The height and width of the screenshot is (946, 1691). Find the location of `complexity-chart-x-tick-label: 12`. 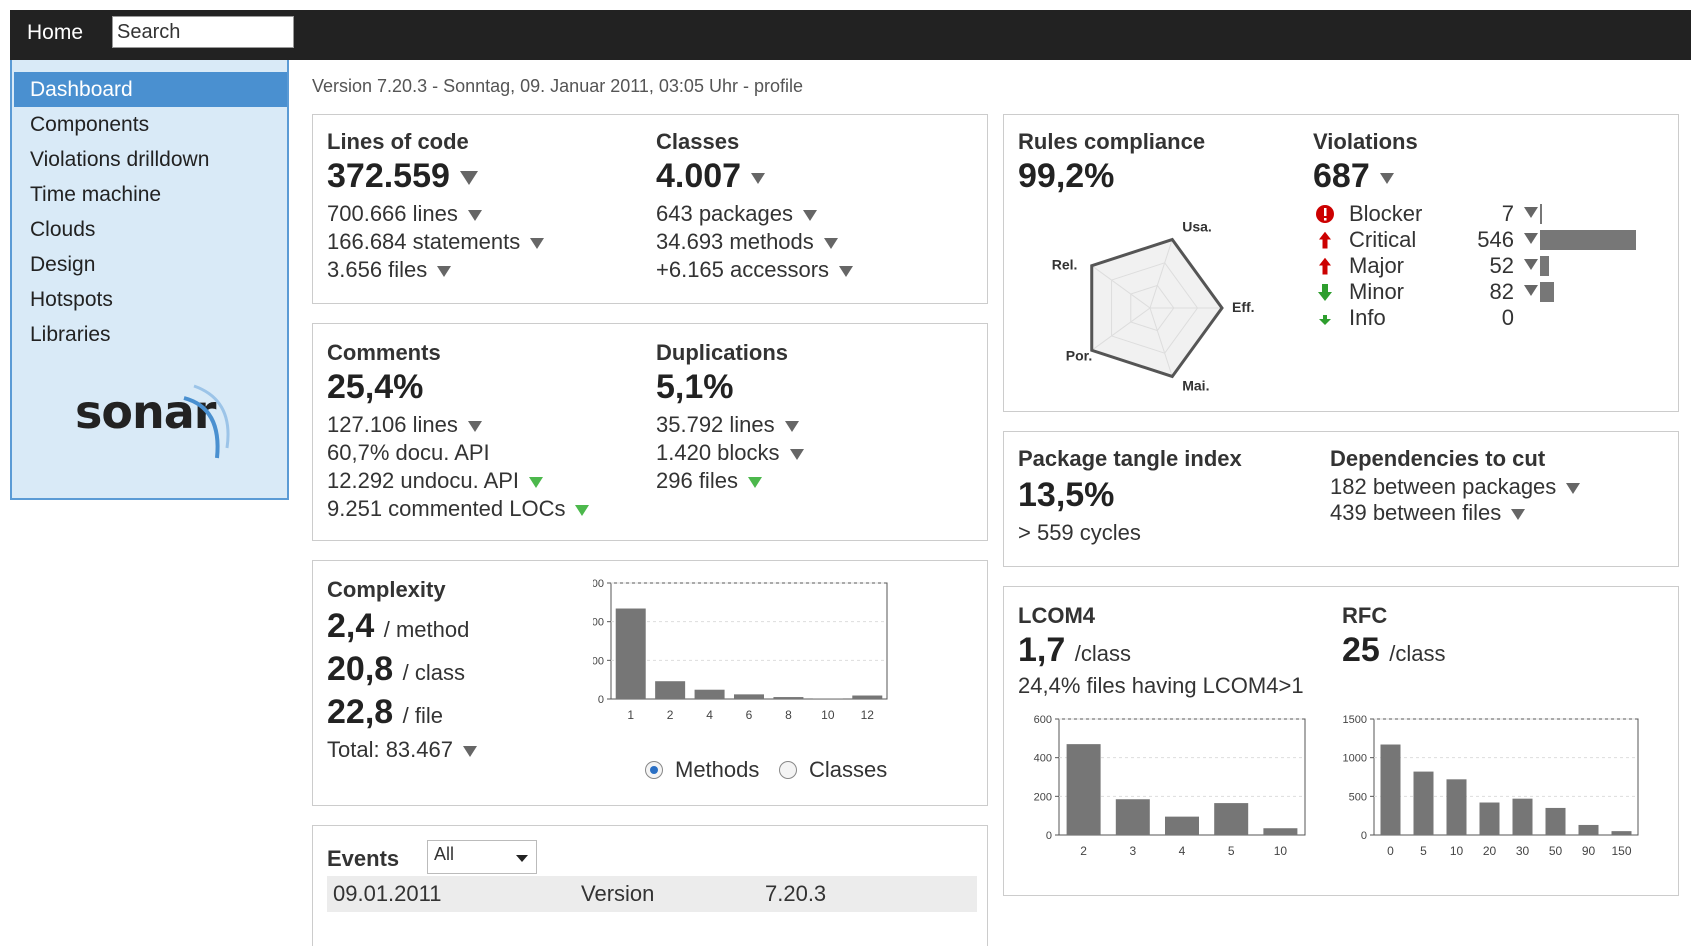

complexity-chart-x-tick-label: 12 is located at coordinates (868, 715).